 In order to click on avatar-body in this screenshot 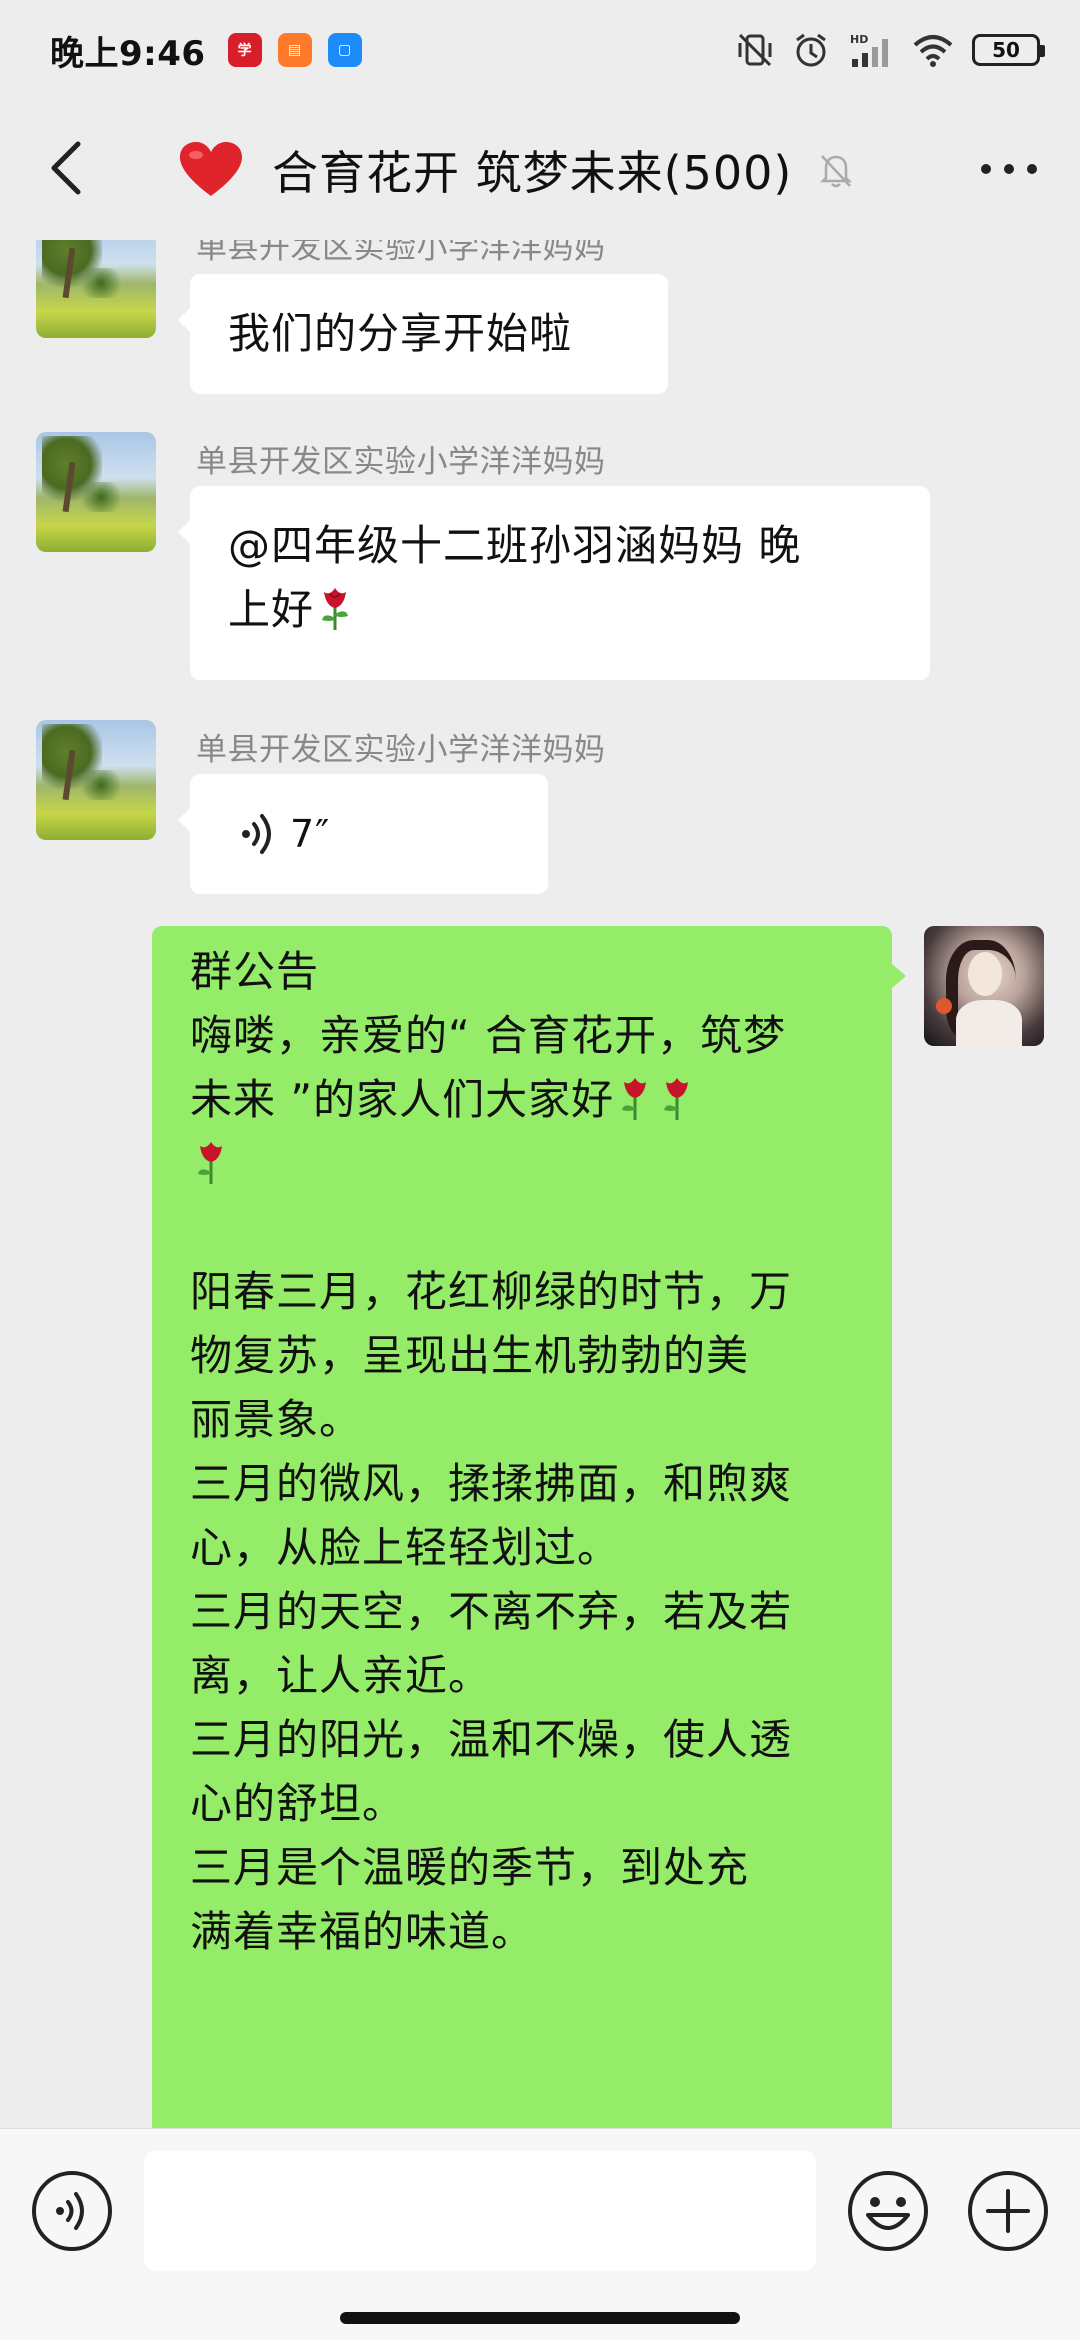, I will do `click(989, 1023)`.